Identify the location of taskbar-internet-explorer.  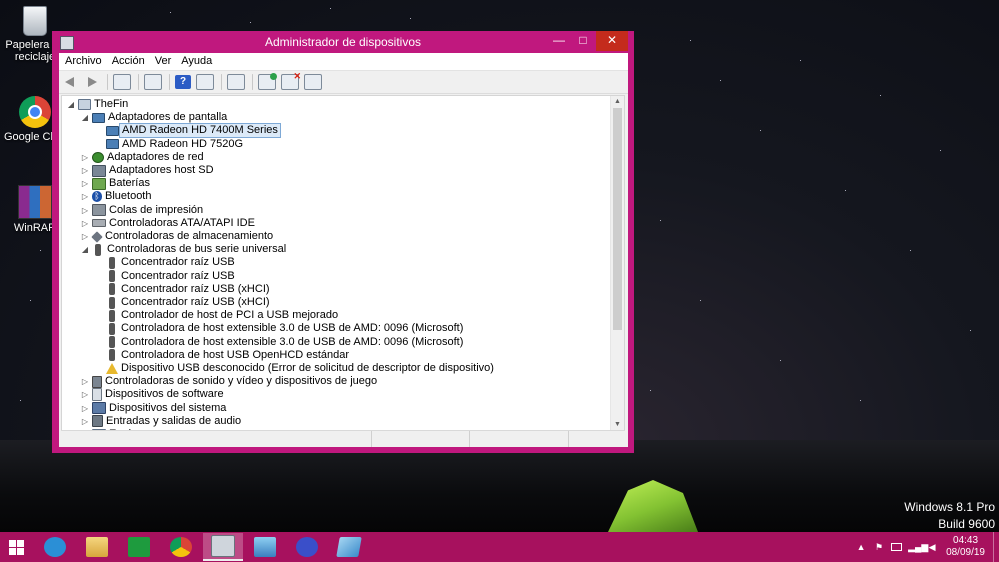
(55, 547).